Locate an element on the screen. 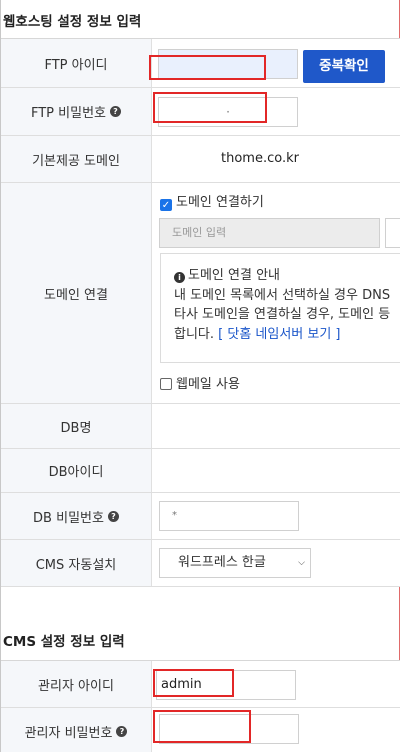  base-domain-value: thome.co.kr is located at coordinates (260, 158).